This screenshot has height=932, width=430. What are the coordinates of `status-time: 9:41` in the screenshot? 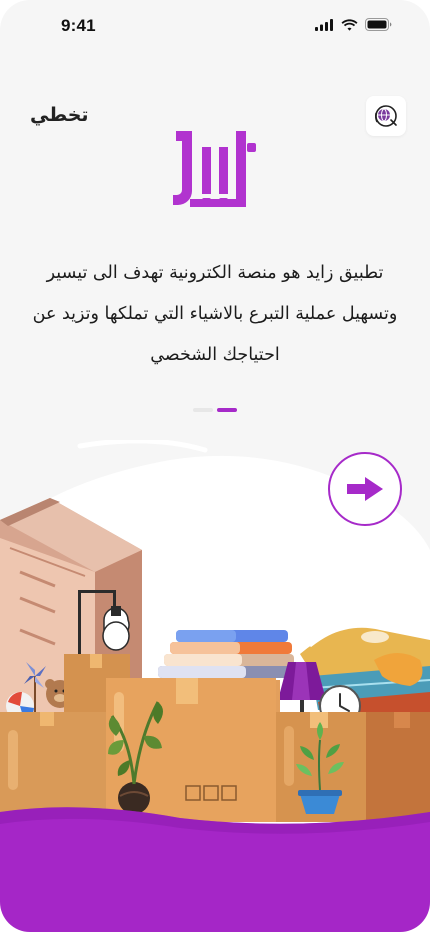 It's located at (78, 25).